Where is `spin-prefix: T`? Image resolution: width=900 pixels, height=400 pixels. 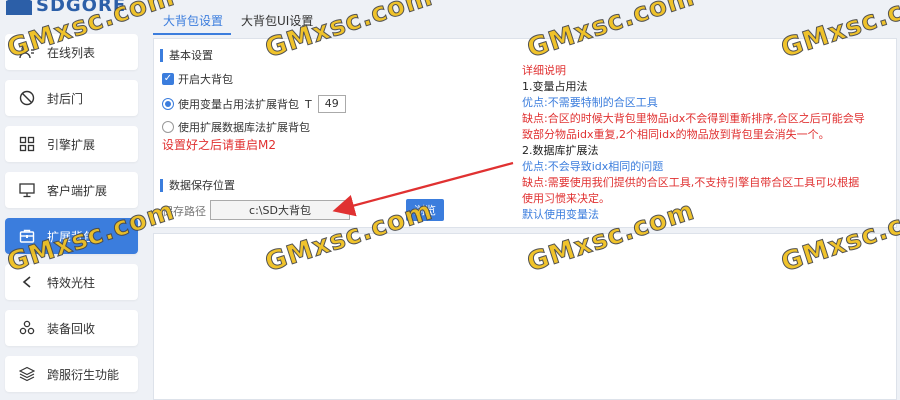 spin-prefix: T is located at coordinates (308, 104).